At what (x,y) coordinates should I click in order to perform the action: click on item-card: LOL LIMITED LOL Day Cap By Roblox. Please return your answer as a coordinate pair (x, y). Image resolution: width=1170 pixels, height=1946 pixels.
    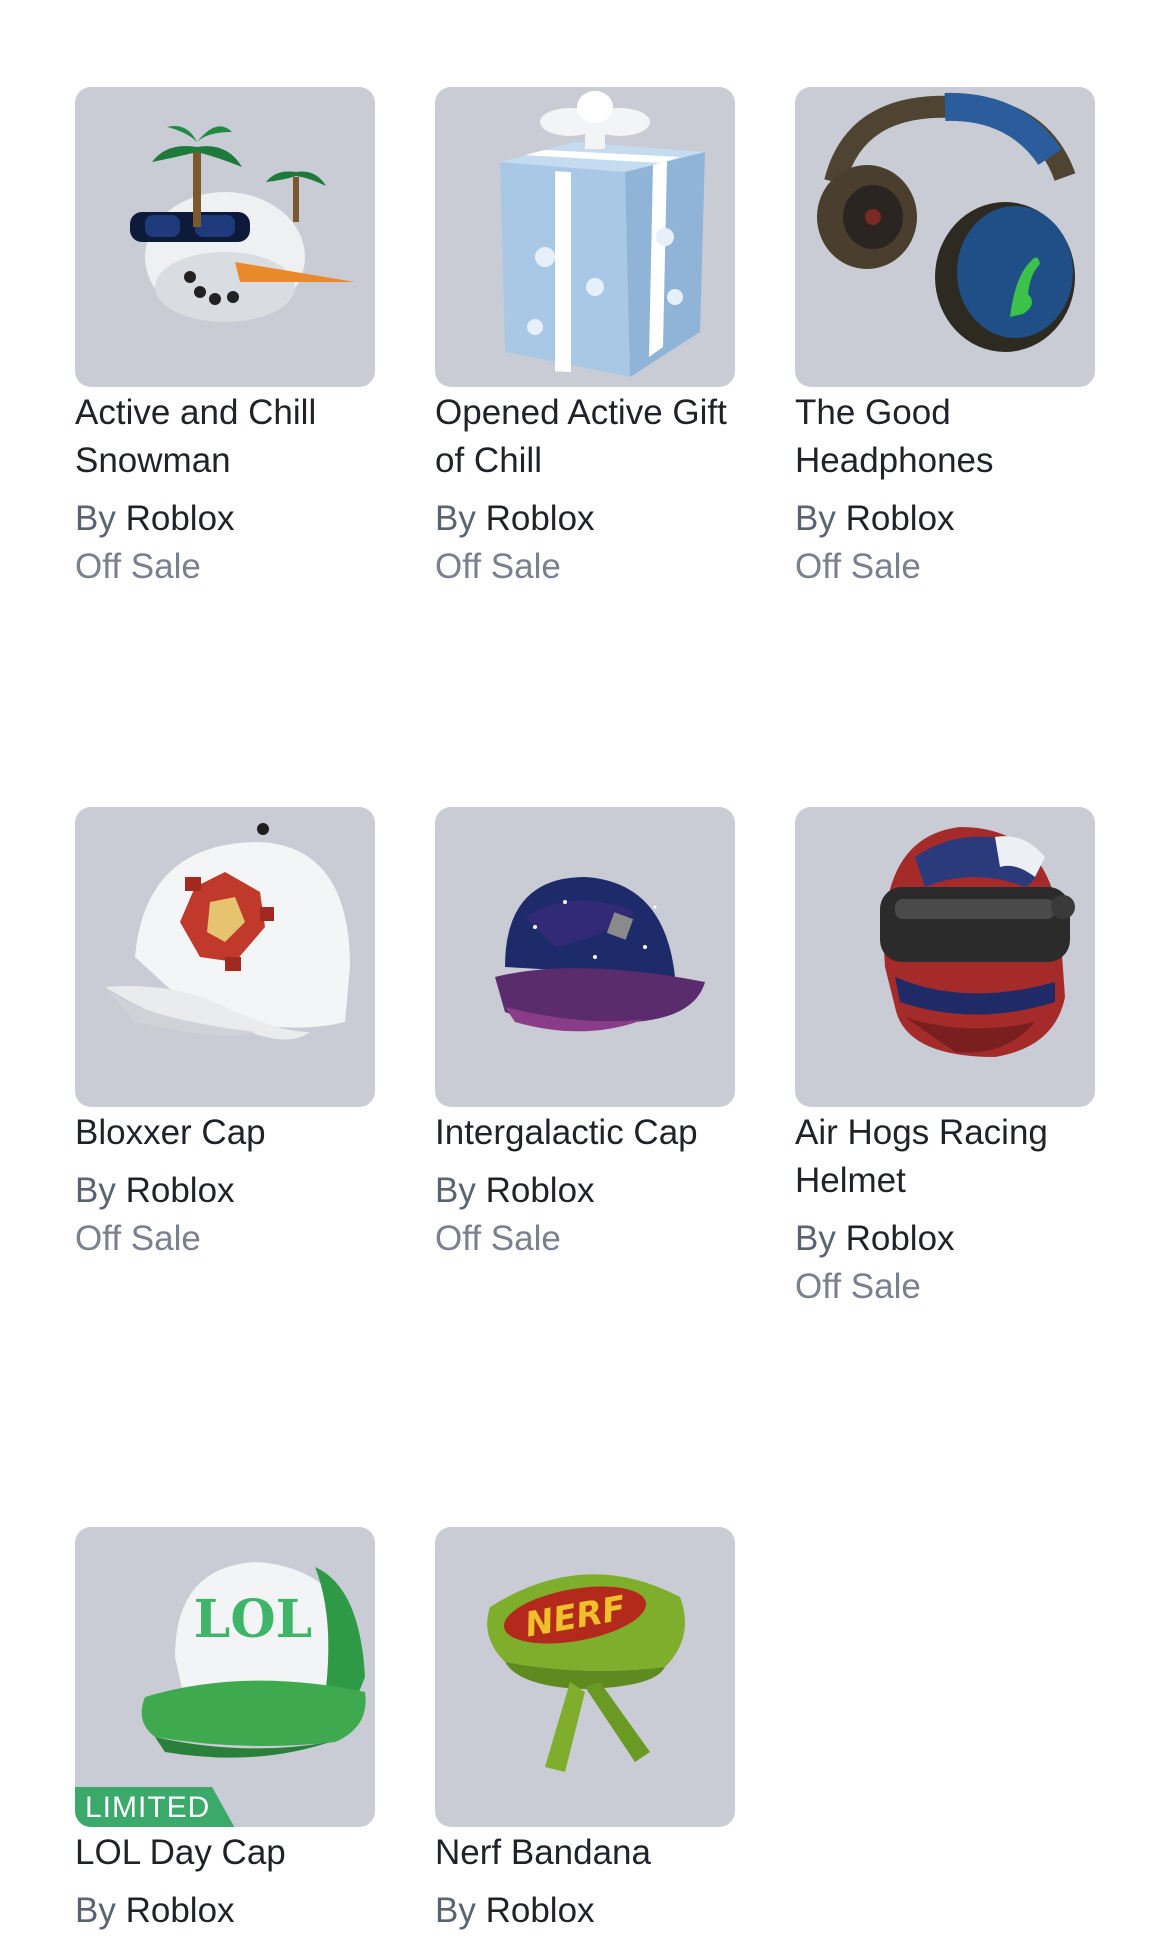
    Looking at the image, I should click on (225, 1731).